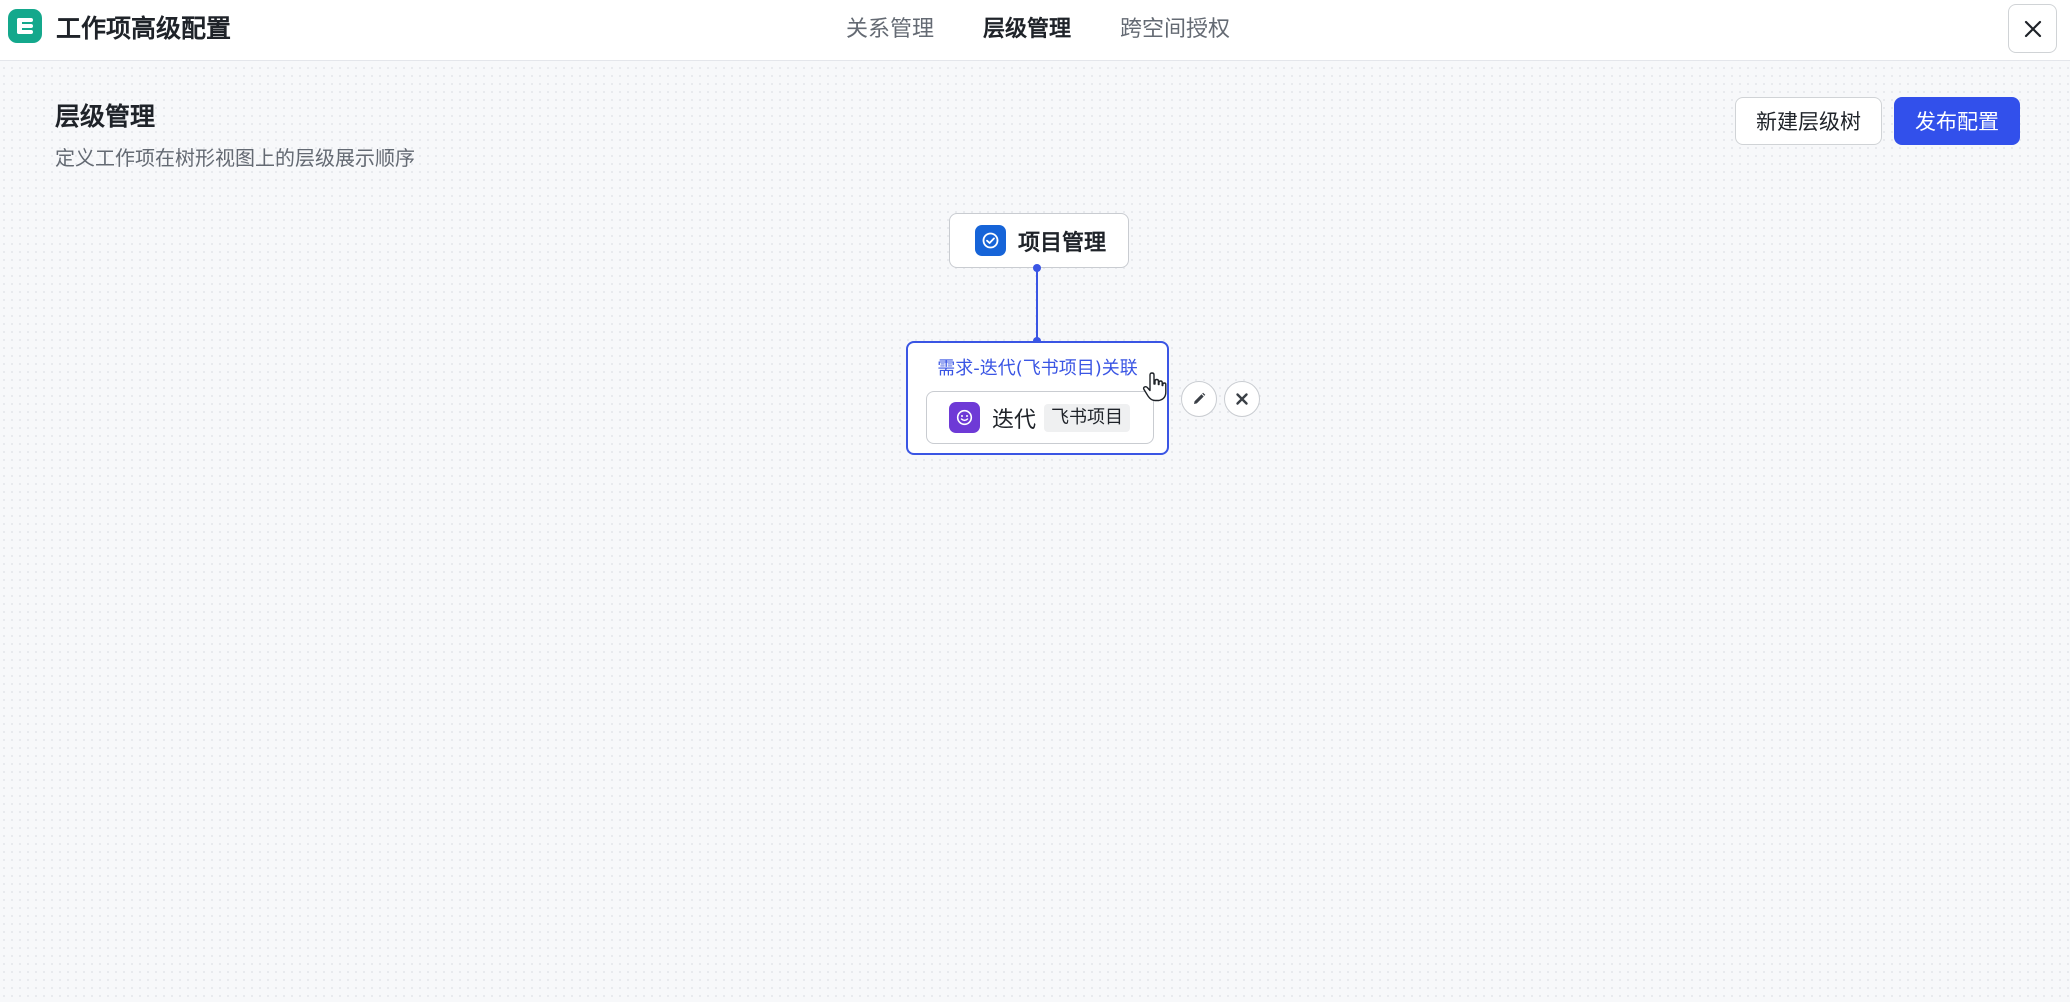 This screenshot has height=1002, width=2070. Describe the element at coordinates (964, 417) in the screenshot. I see `smile-icon` at that location.